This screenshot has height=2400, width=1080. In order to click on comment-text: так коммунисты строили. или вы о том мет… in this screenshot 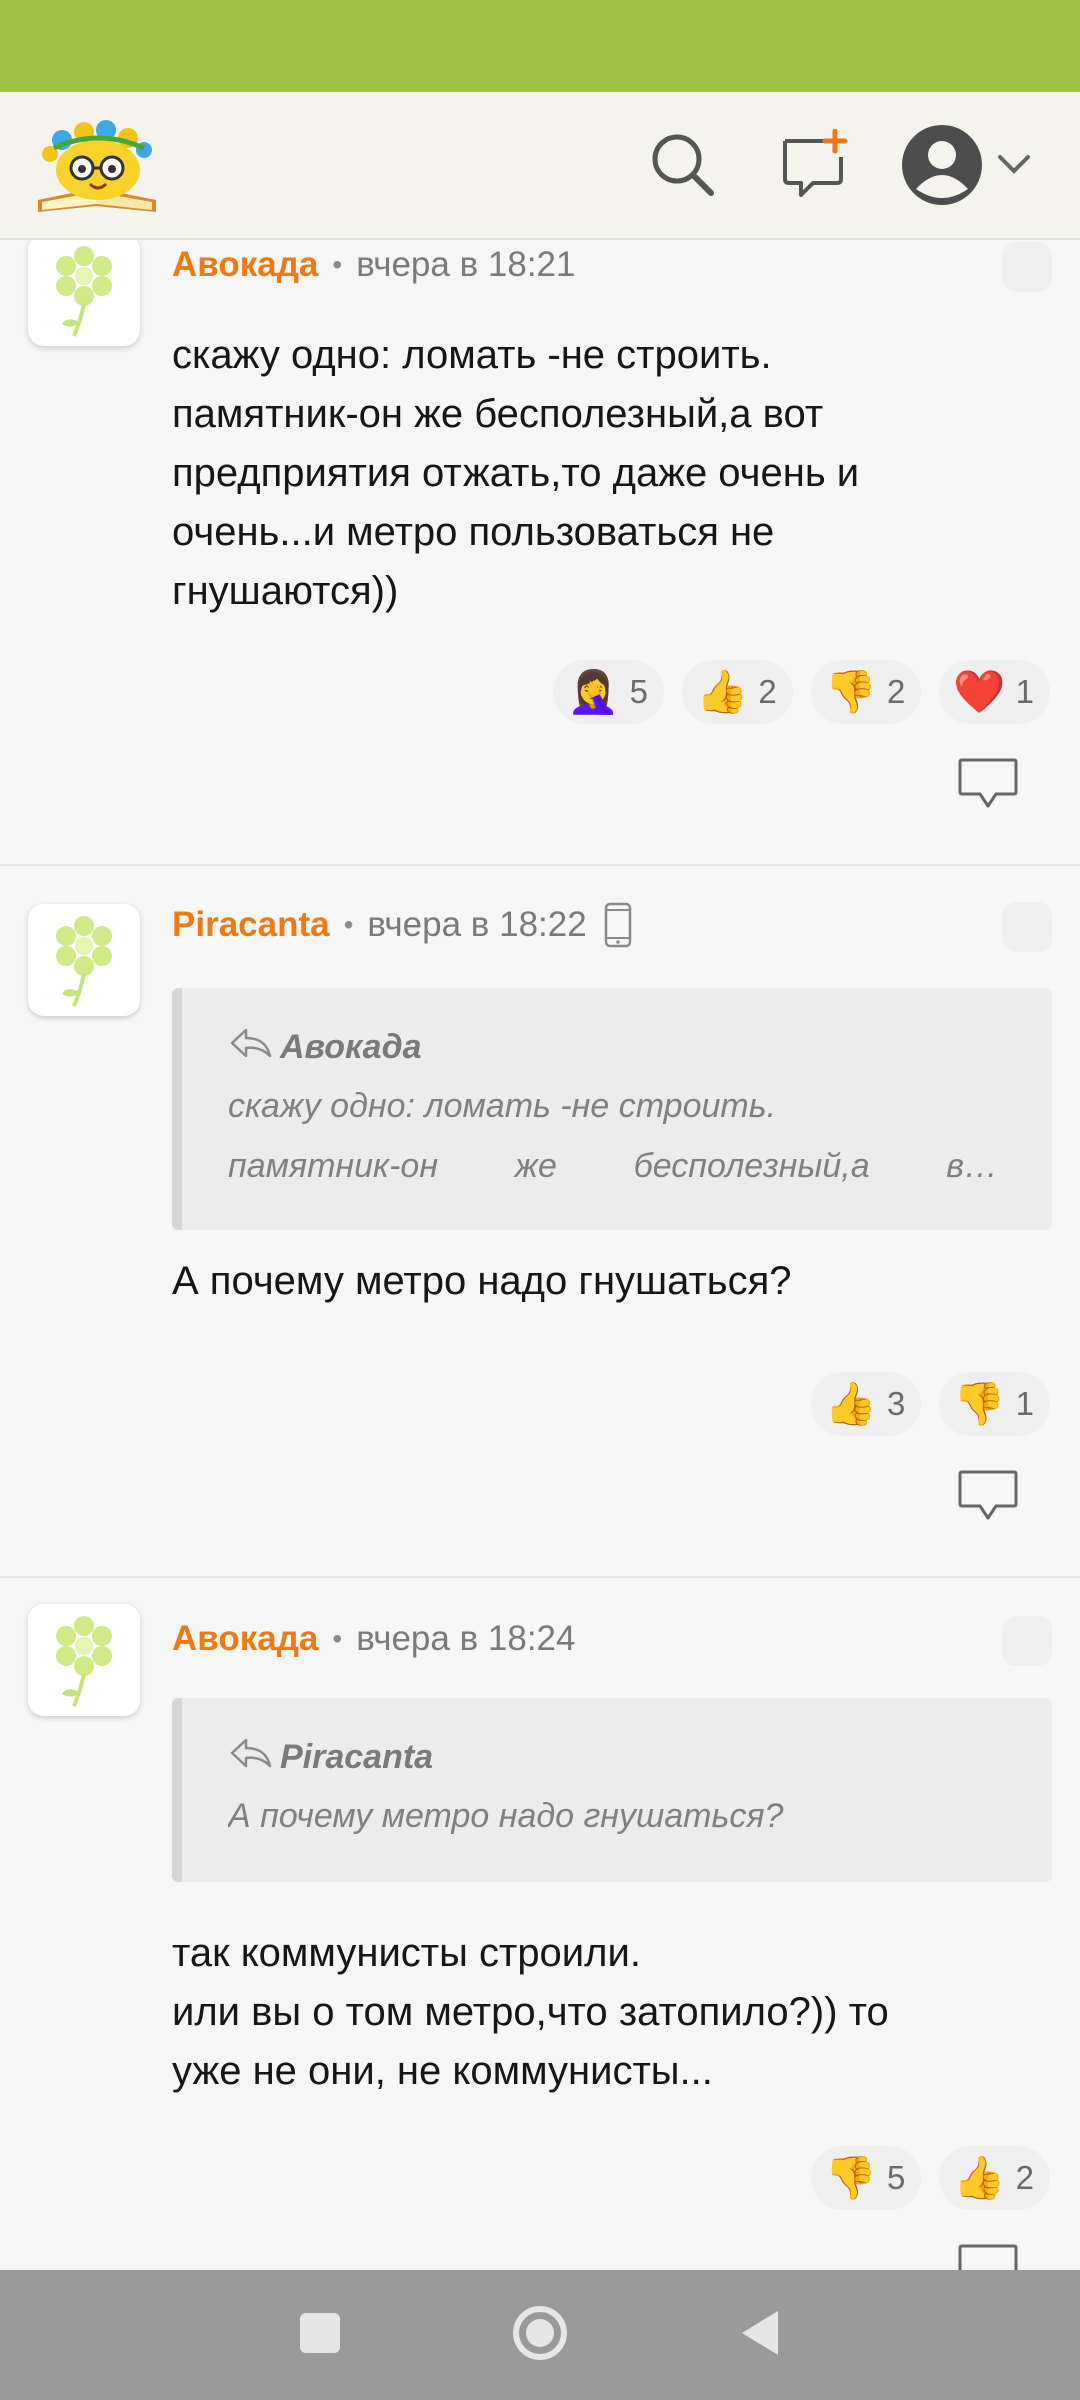, I will do `click(530, 2012)`.